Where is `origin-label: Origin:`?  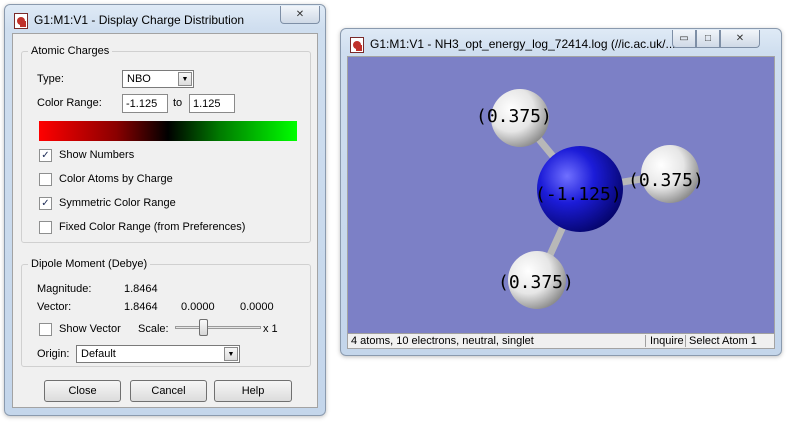 origin-label: Origin: is located at coordinates (53, 354).